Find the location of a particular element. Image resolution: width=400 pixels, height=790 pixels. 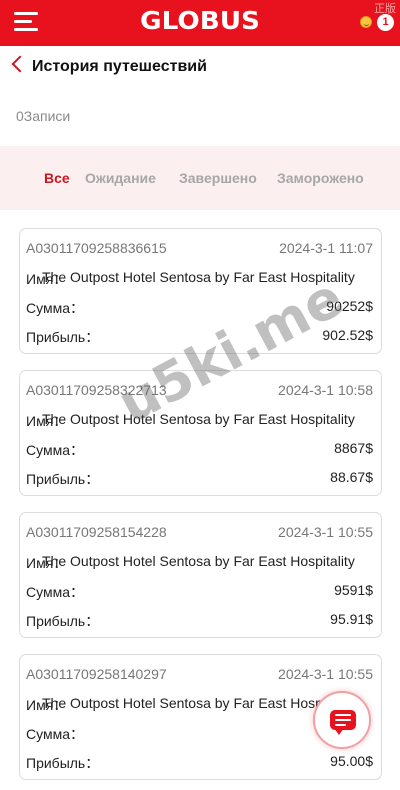

order-id: A03011709258836615 is located at coordinates (96, 248).